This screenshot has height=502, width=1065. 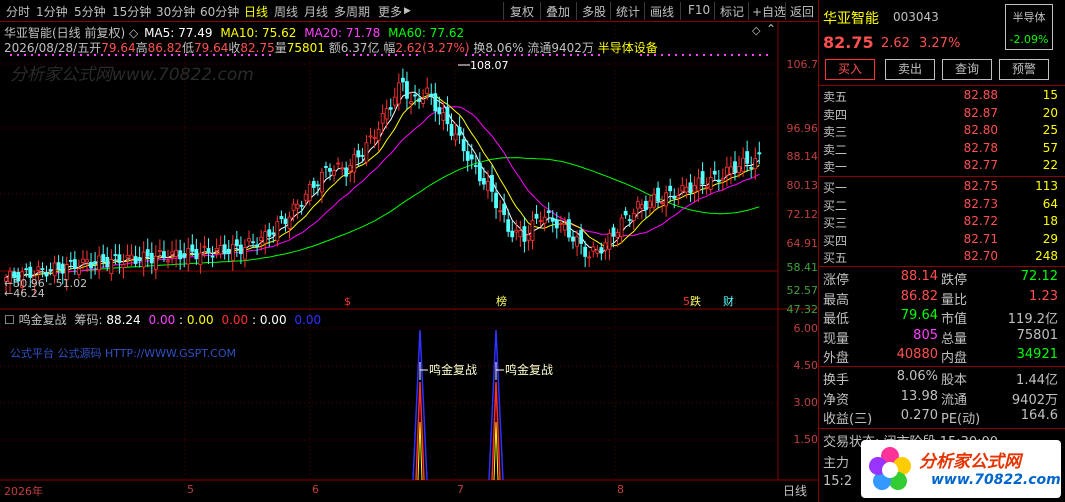 I want to click on add-watchlist-button: +自选, so click(x=769, y=11).